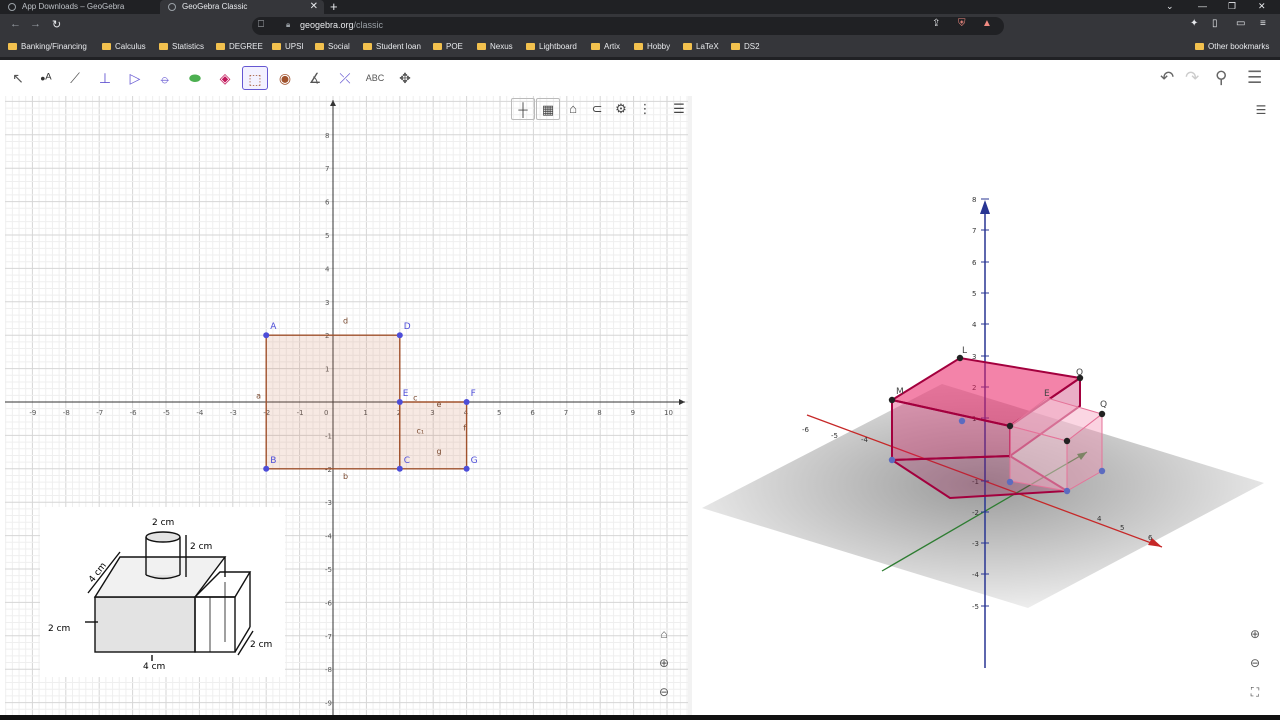 This screenshot has height=720, width=1280. Describe the element at coordinates (1150, 538) in the screenshot. I see `x-tick-label-3d: 6` at that location.